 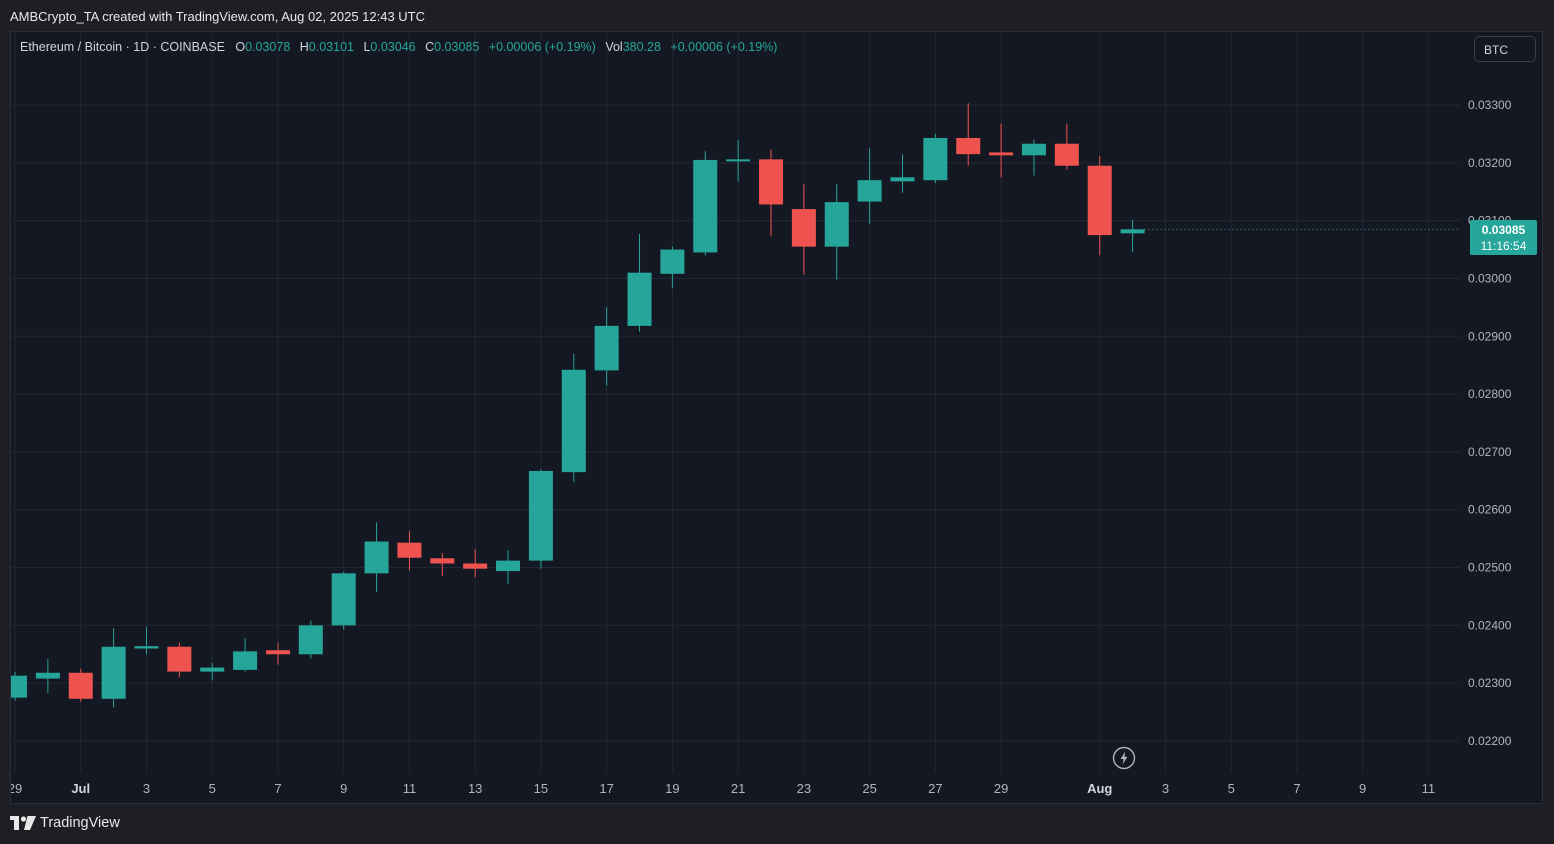 What do you see at coordinates (541, 788) in the screenshot?
I see `x-axis-tick-label: 15` at bounding box center [541, 788].